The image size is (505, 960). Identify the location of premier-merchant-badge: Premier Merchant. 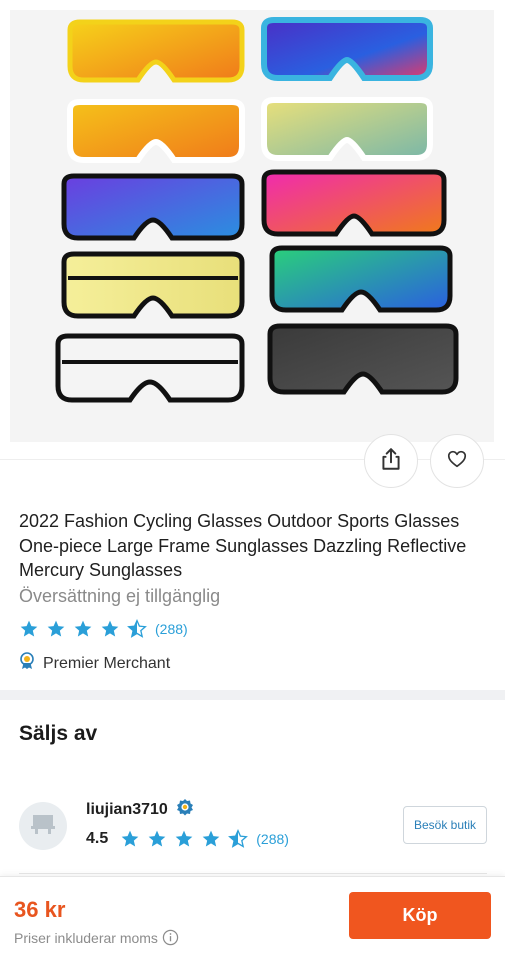
(94, 663).